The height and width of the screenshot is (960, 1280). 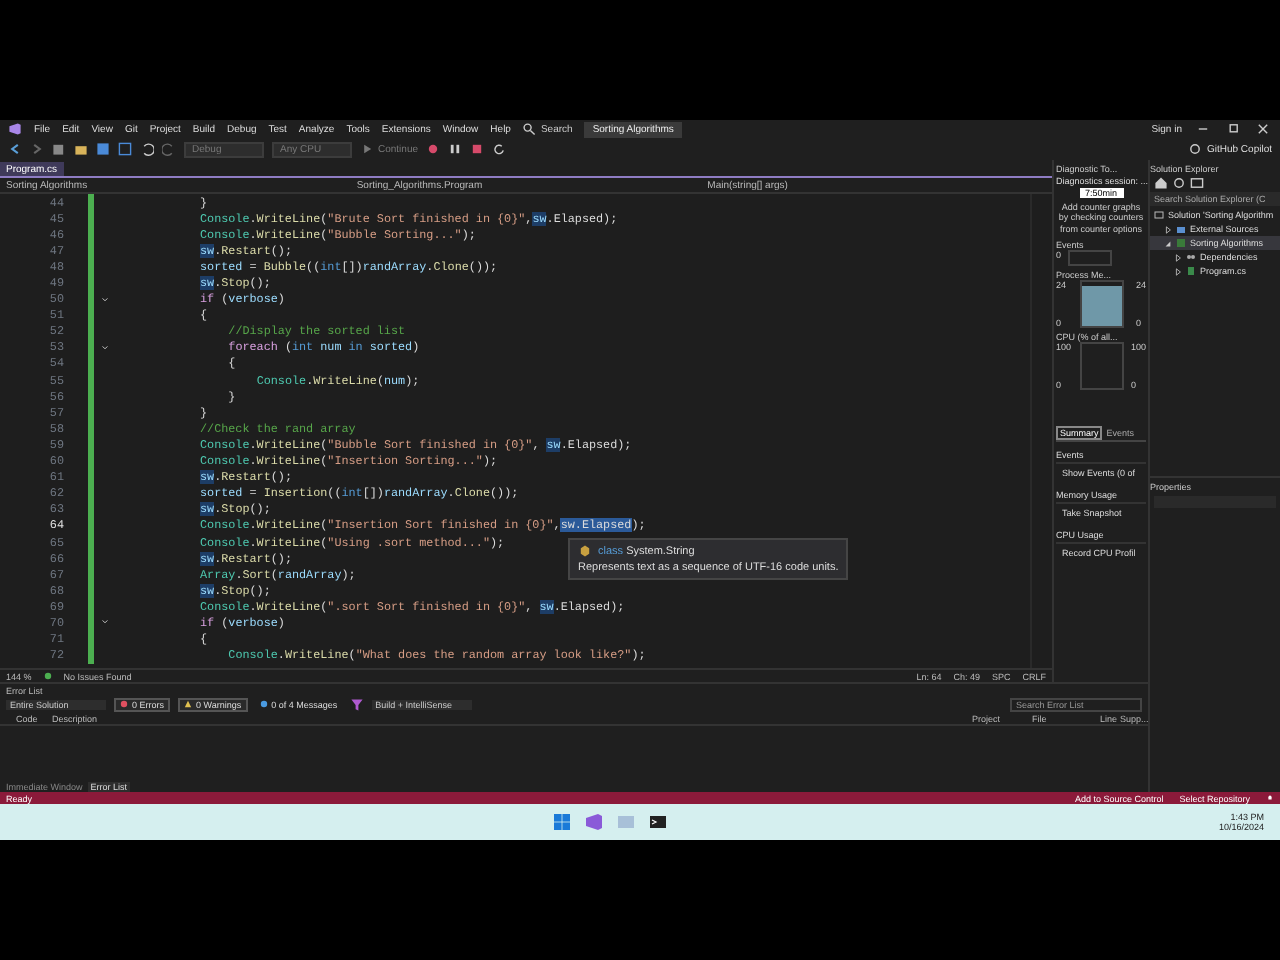 What do you see at coordinates (455, 149) in the screenshot?
I see `pause-icon` at bounding box center [455, 149].